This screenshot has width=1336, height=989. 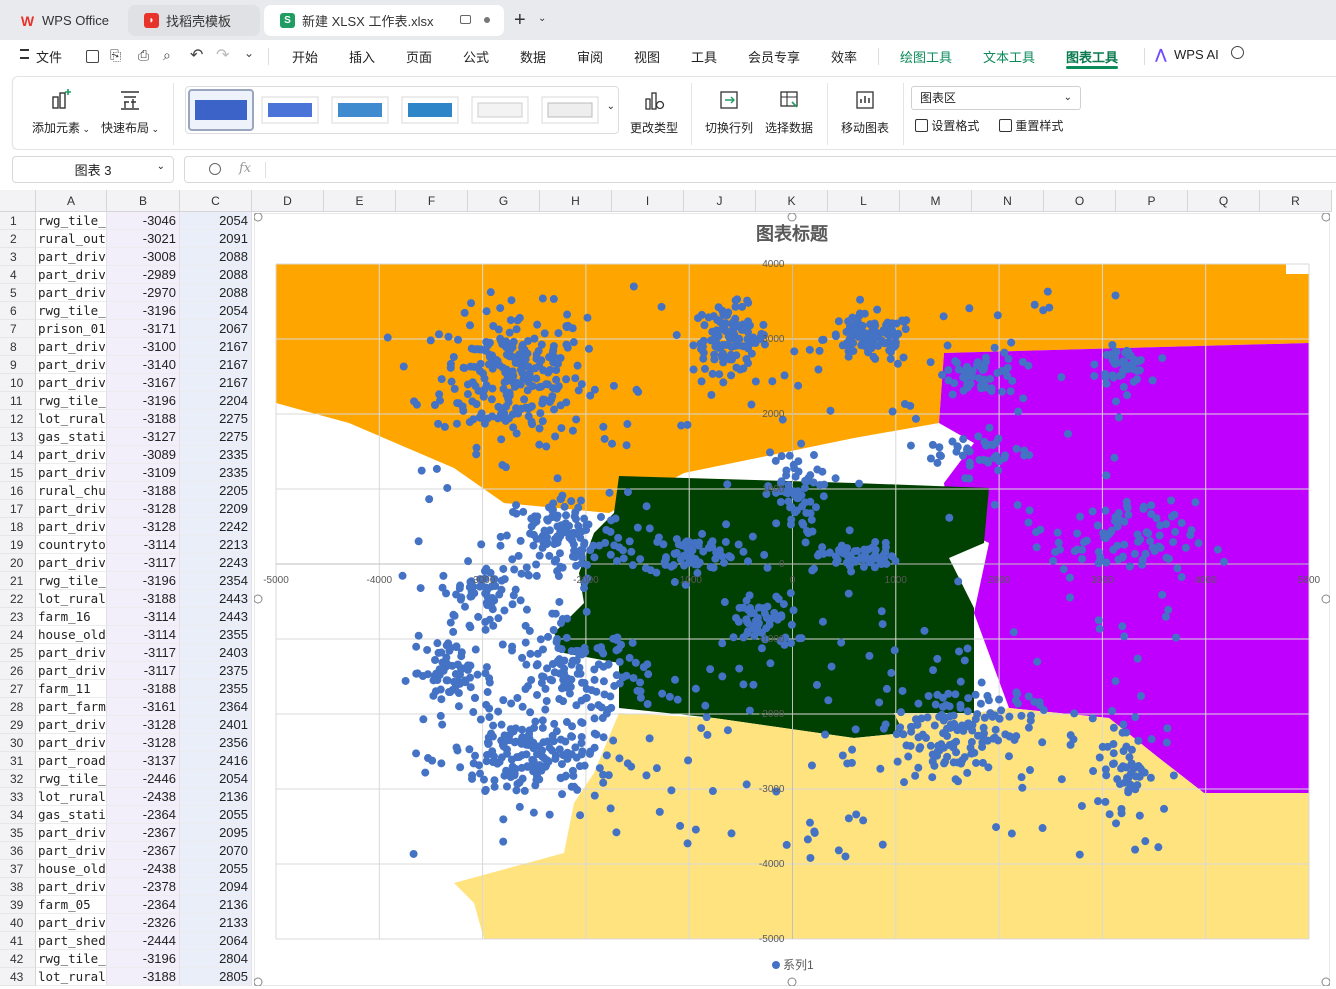 What do you see at coordinates (1152, 201) in the screenshot?
I see `column-header-p: P` at bounding box center [1152, 201].